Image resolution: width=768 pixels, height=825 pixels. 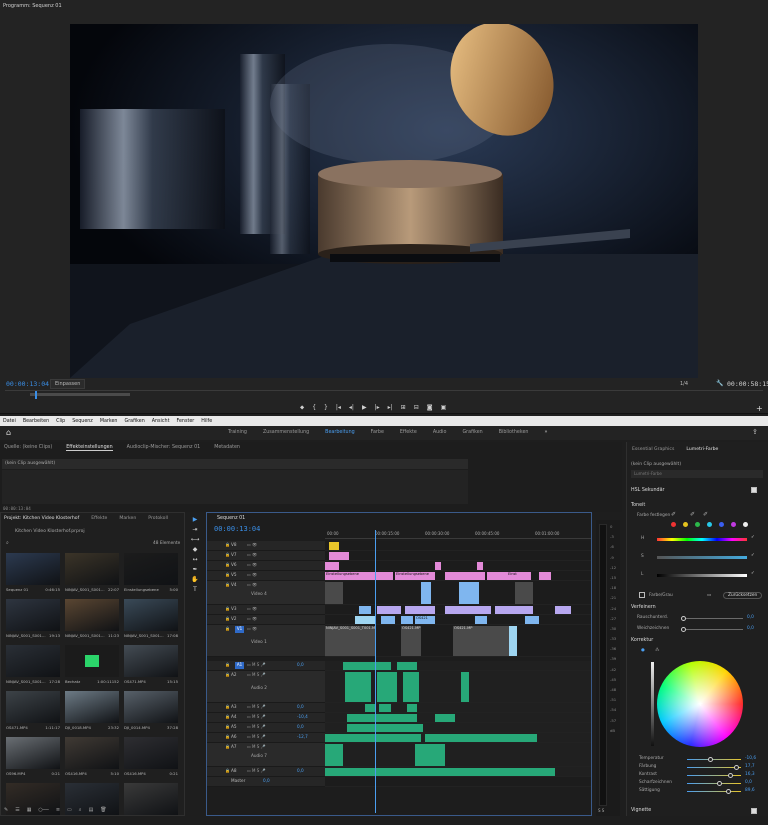 I want to click on comparison-icon: ▣, so click(x=444, y=409).